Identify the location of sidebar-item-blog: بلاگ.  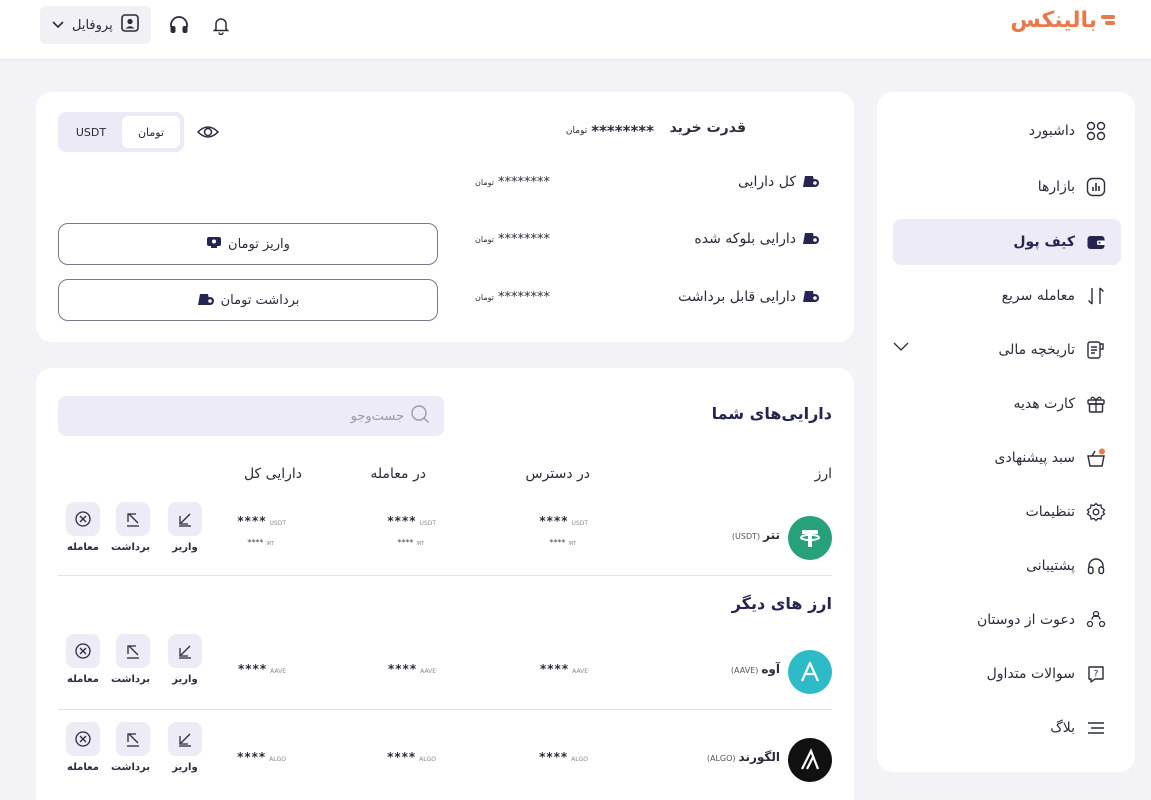
(1007, 728).